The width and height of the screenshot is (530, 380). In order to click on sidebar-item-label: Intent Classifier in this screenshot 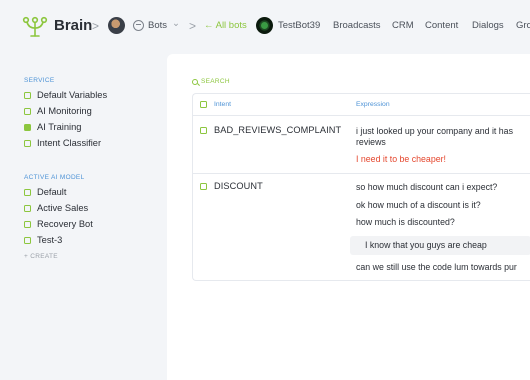, I will do `click(69, 143)`.